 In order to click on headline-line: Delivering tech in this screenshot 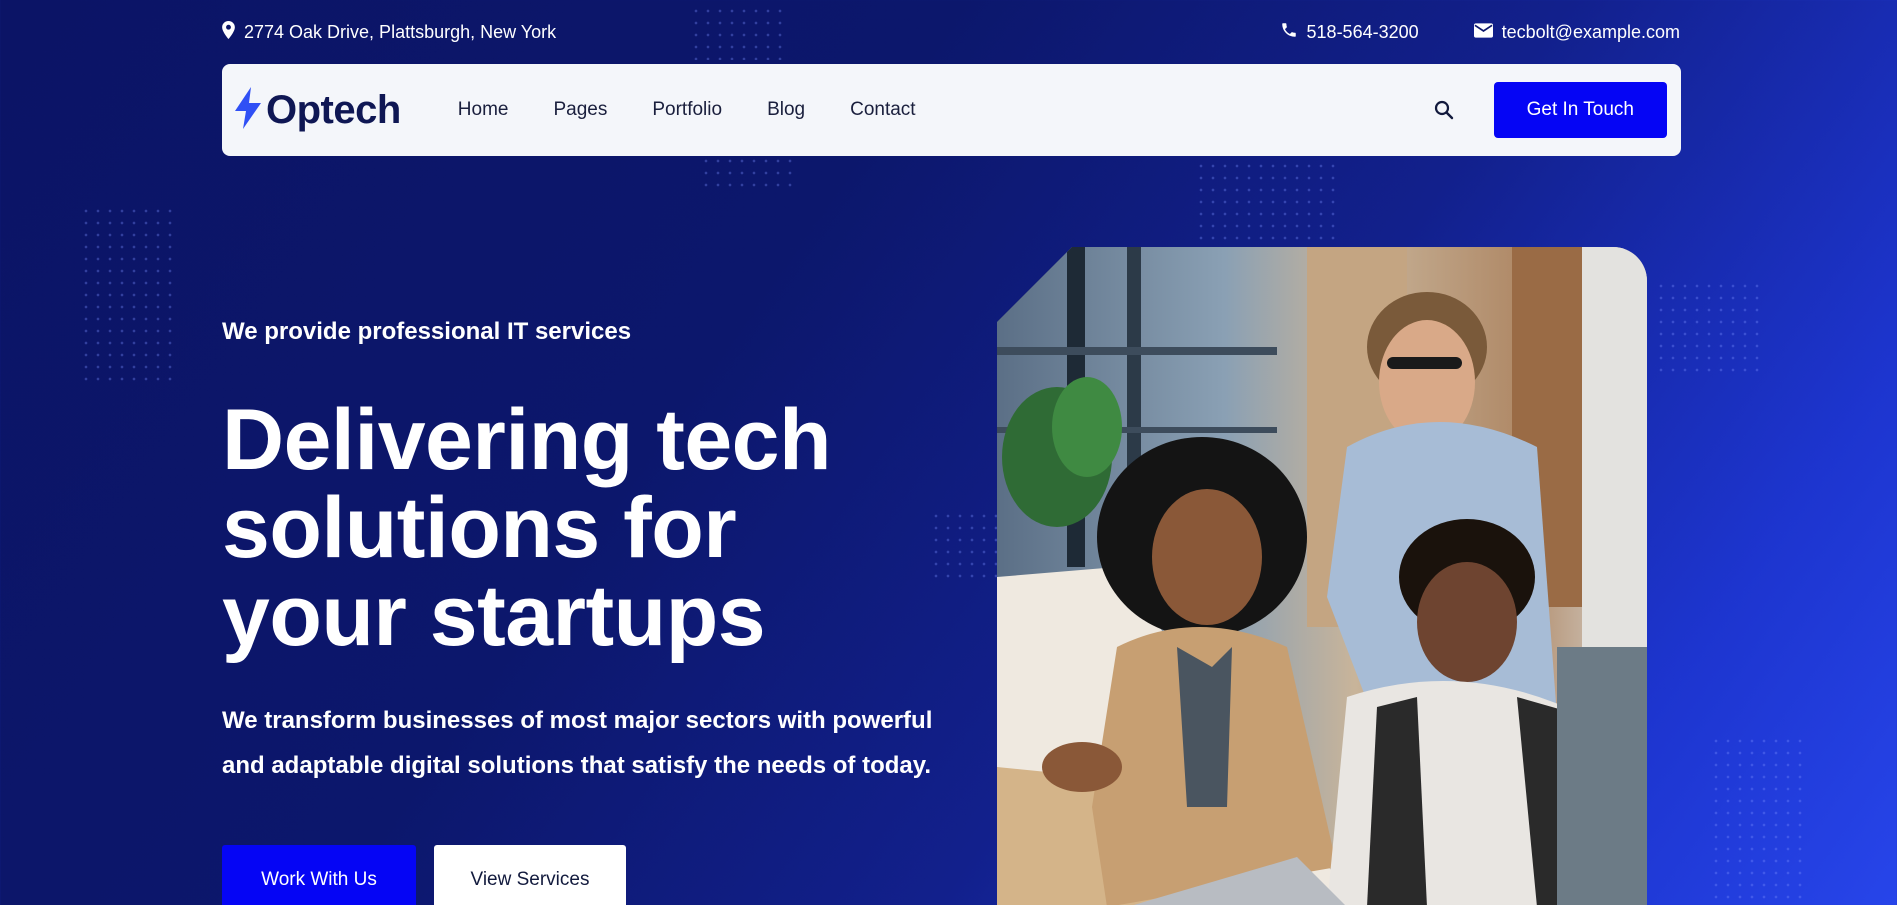, I will do `click(527, 440)`.